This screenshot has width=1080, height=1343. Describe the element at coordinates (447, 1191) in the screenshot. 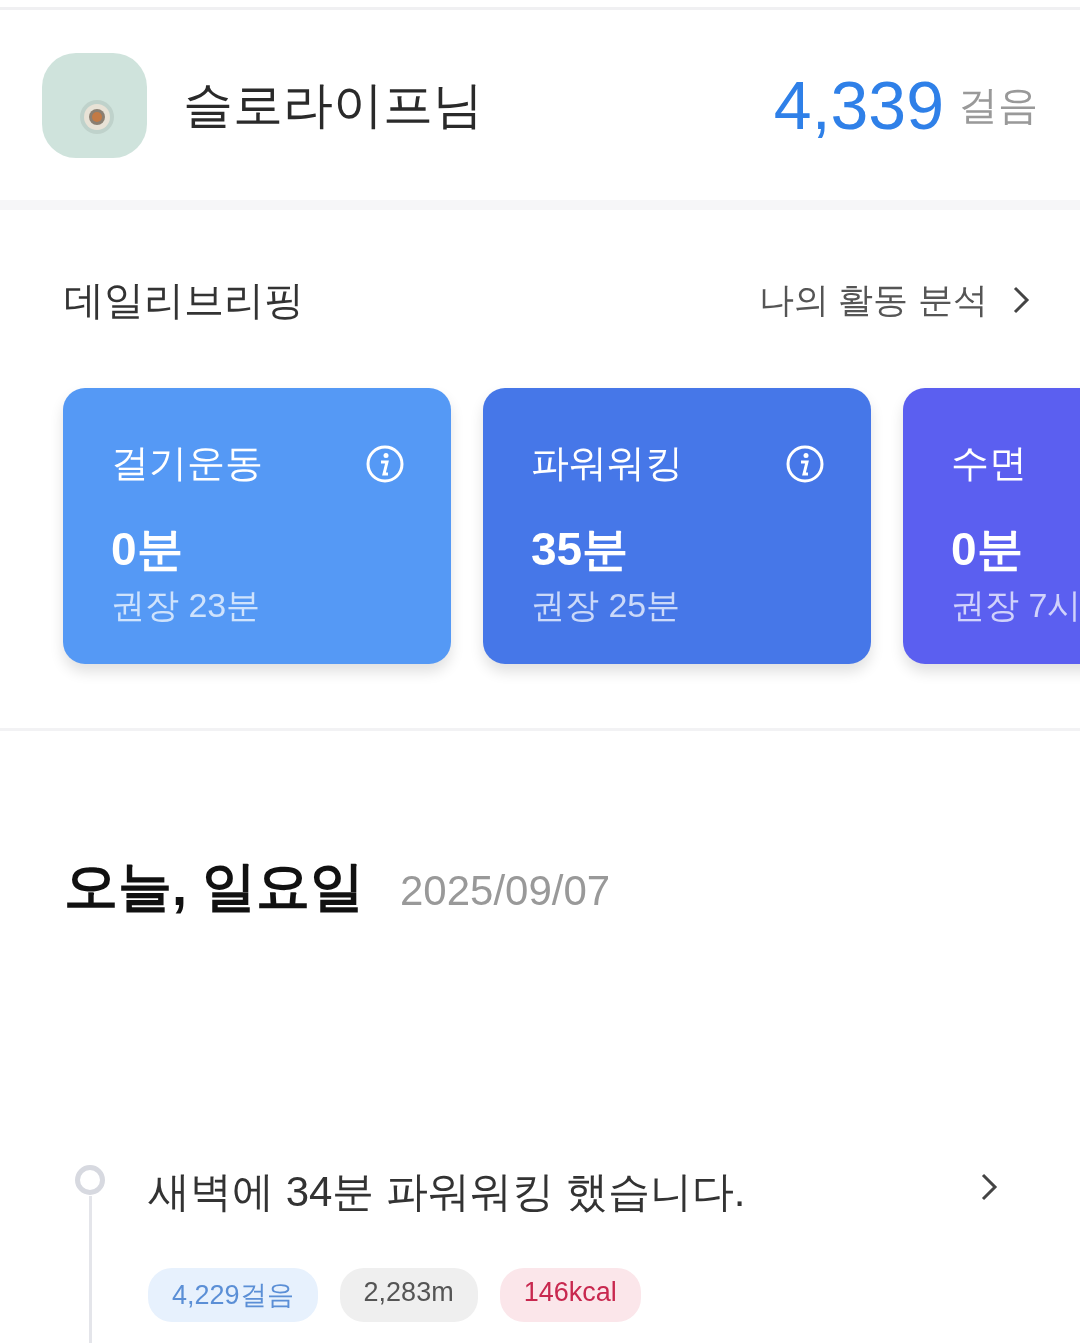

I see `timeline-text: 새벽에 34분 파워워킹 했습니다.` at that location.